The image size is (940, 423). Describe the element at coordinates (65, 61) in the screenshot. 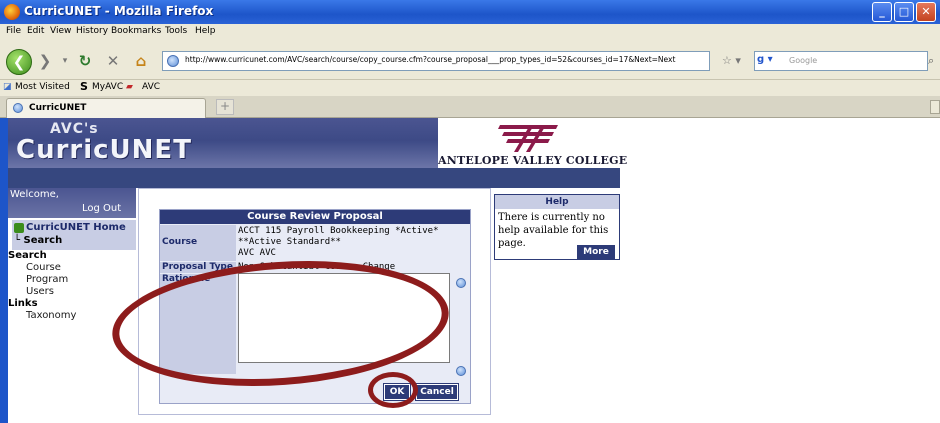

I see `history-dropdown-icon: ▾` at that location.